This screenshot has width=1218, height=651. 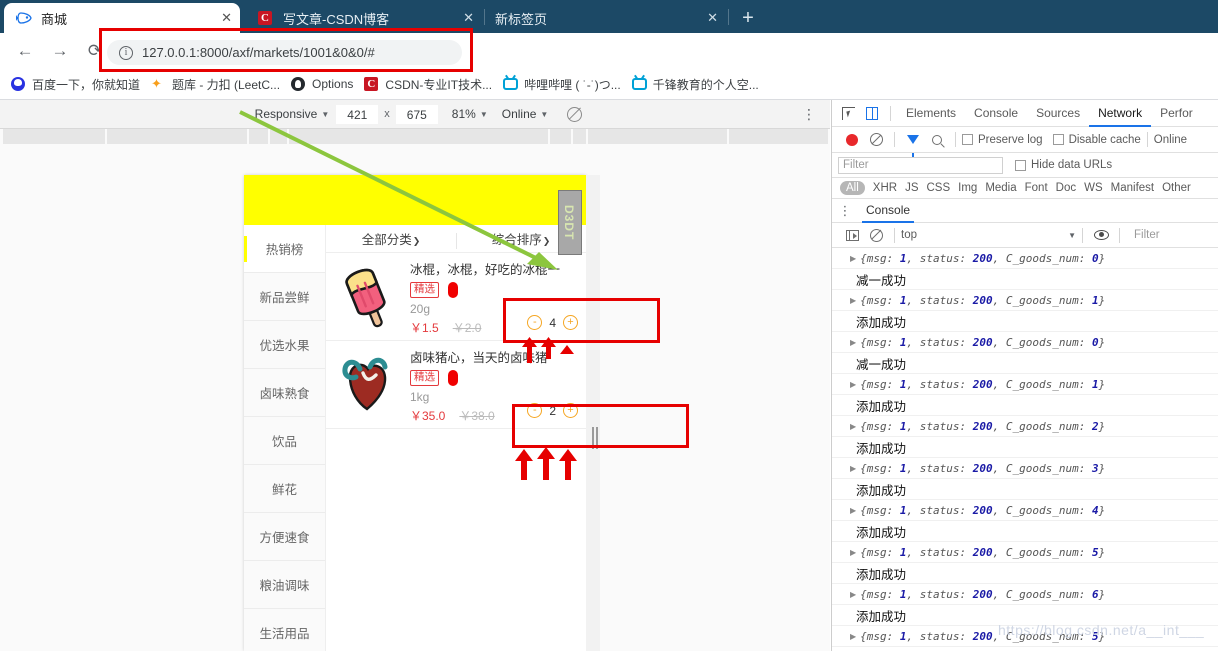 I want to click on console-sidebar-icon, so click(x=852, y=235).